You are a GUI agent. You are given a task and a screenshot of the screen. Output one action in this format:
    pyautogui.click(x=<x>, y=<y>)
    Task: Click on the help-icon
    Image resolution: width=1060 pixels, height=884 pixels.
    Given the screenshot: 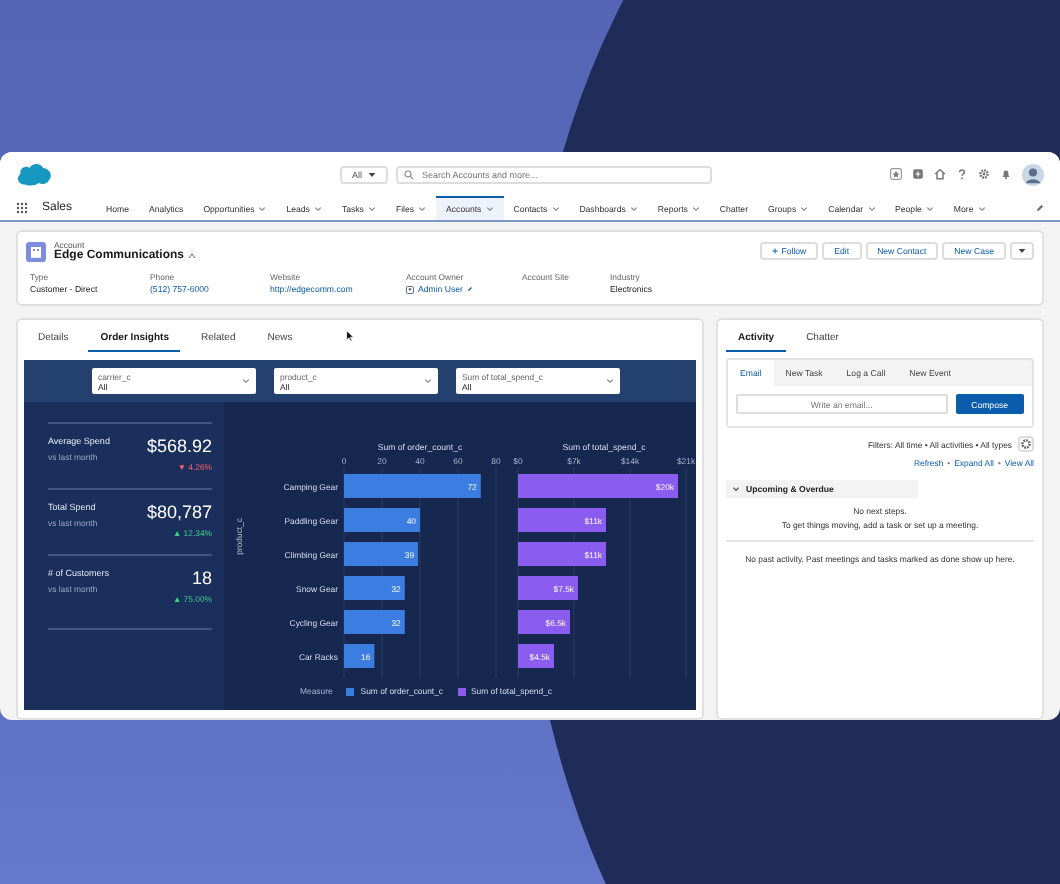 What is the action you would take?
    pyautogui.click(x=962, y=174)
    